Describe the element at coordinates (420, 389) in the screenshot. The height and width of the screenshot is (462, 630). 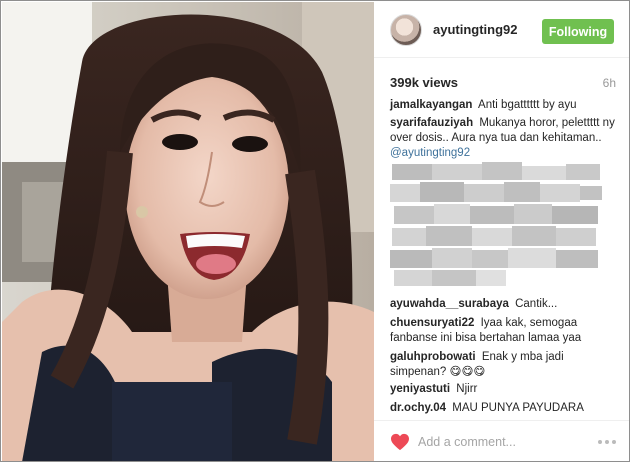
I see `comment-author: yeniyastuti` at that location.